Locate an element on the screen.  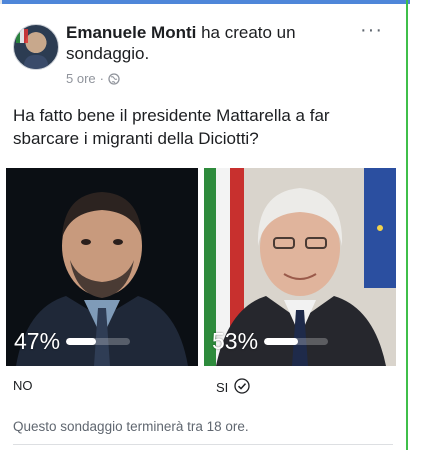
poll-option-si-result: 53% is located at coordinates (270, 341).